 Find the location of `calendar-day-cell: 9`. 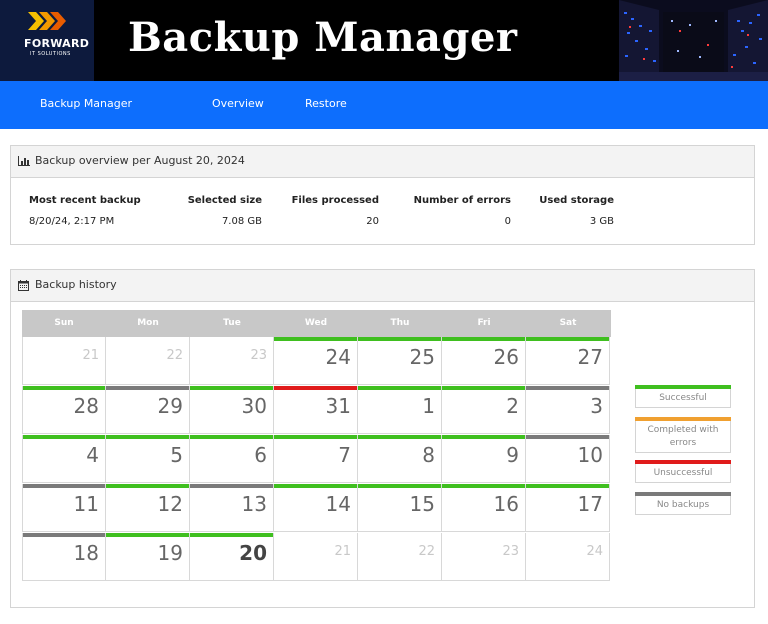

calendar-day-cell: 9 is located at coordinates (484, 459).